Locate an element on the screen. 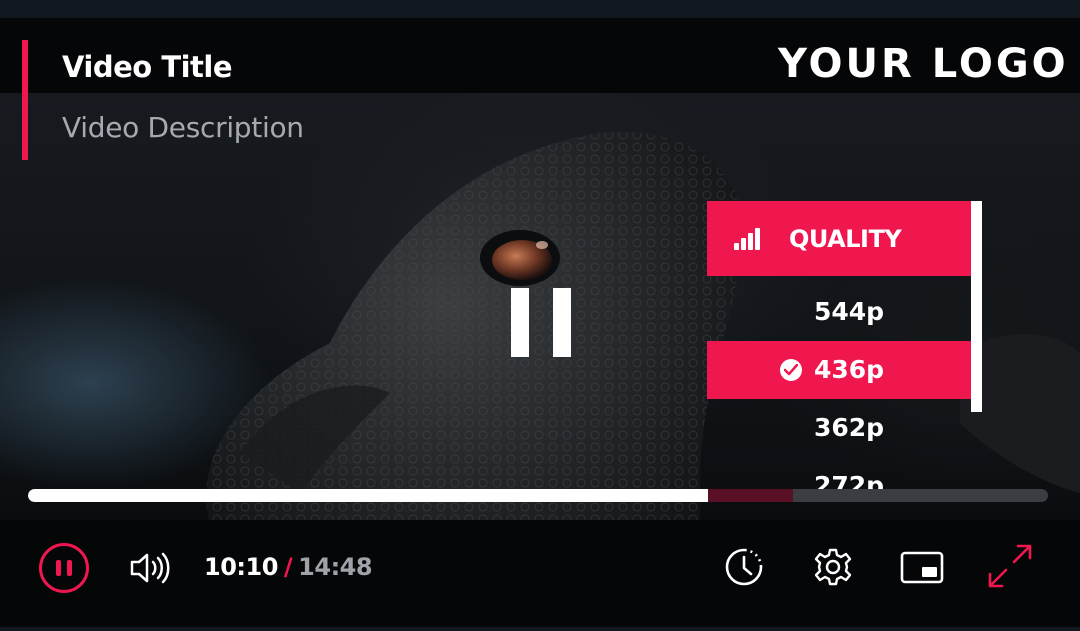 The width and height of the screenshot is (1080, 631). brand-logo: YOUR LOGO is located at coordinates (923, 64).